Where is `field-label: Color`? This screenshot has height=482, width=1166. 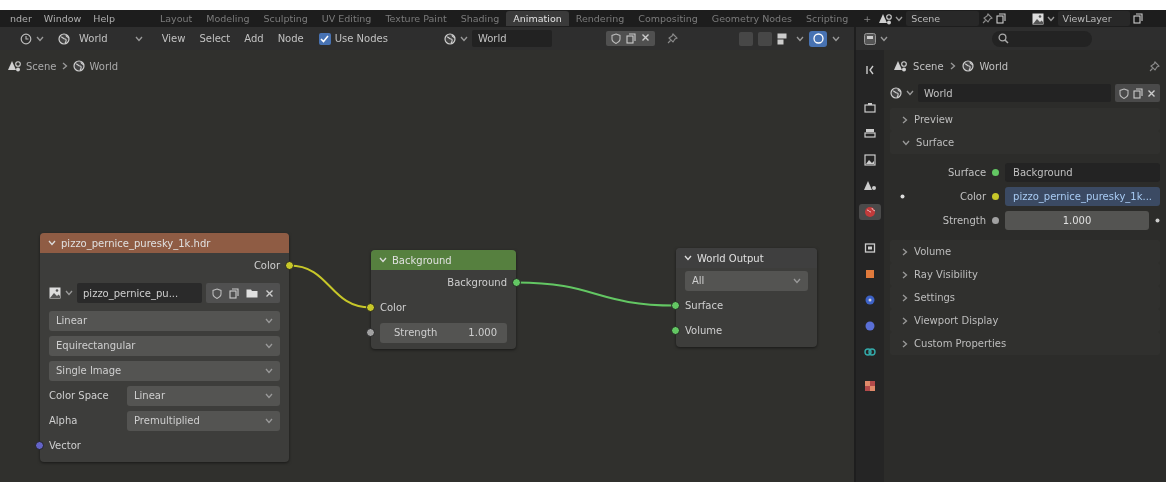
field-label: Color is located at coordinates (972, 196).